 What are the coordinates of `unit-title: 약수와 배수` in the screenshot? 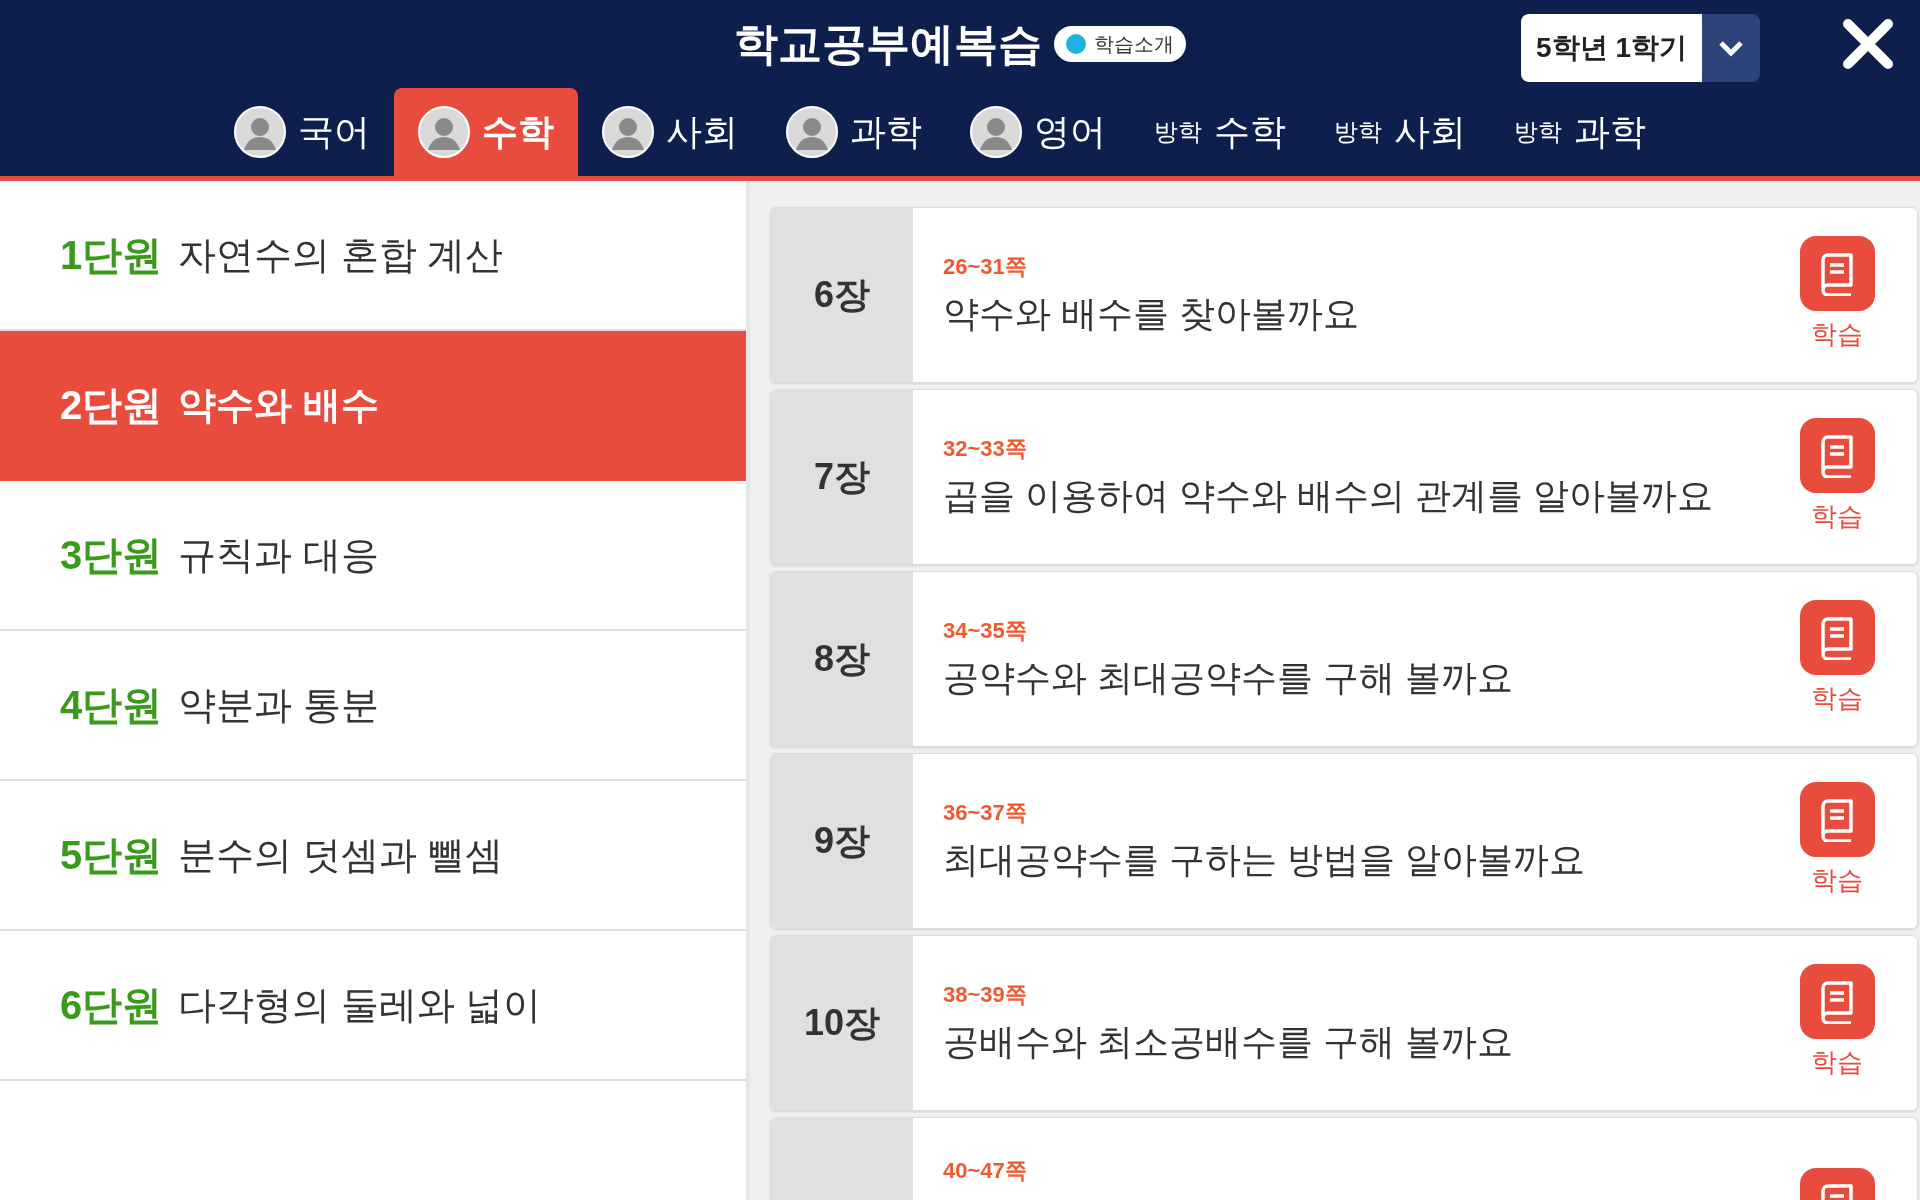 It's located at (278, 405).